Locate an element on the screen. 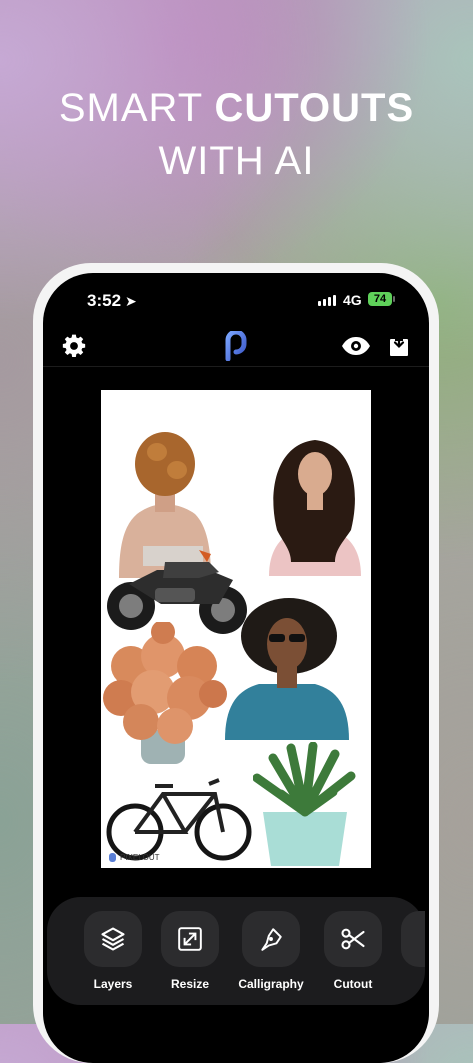 The image size is (473, 1063). calligraphy-button is located at coordinates (271, 939).